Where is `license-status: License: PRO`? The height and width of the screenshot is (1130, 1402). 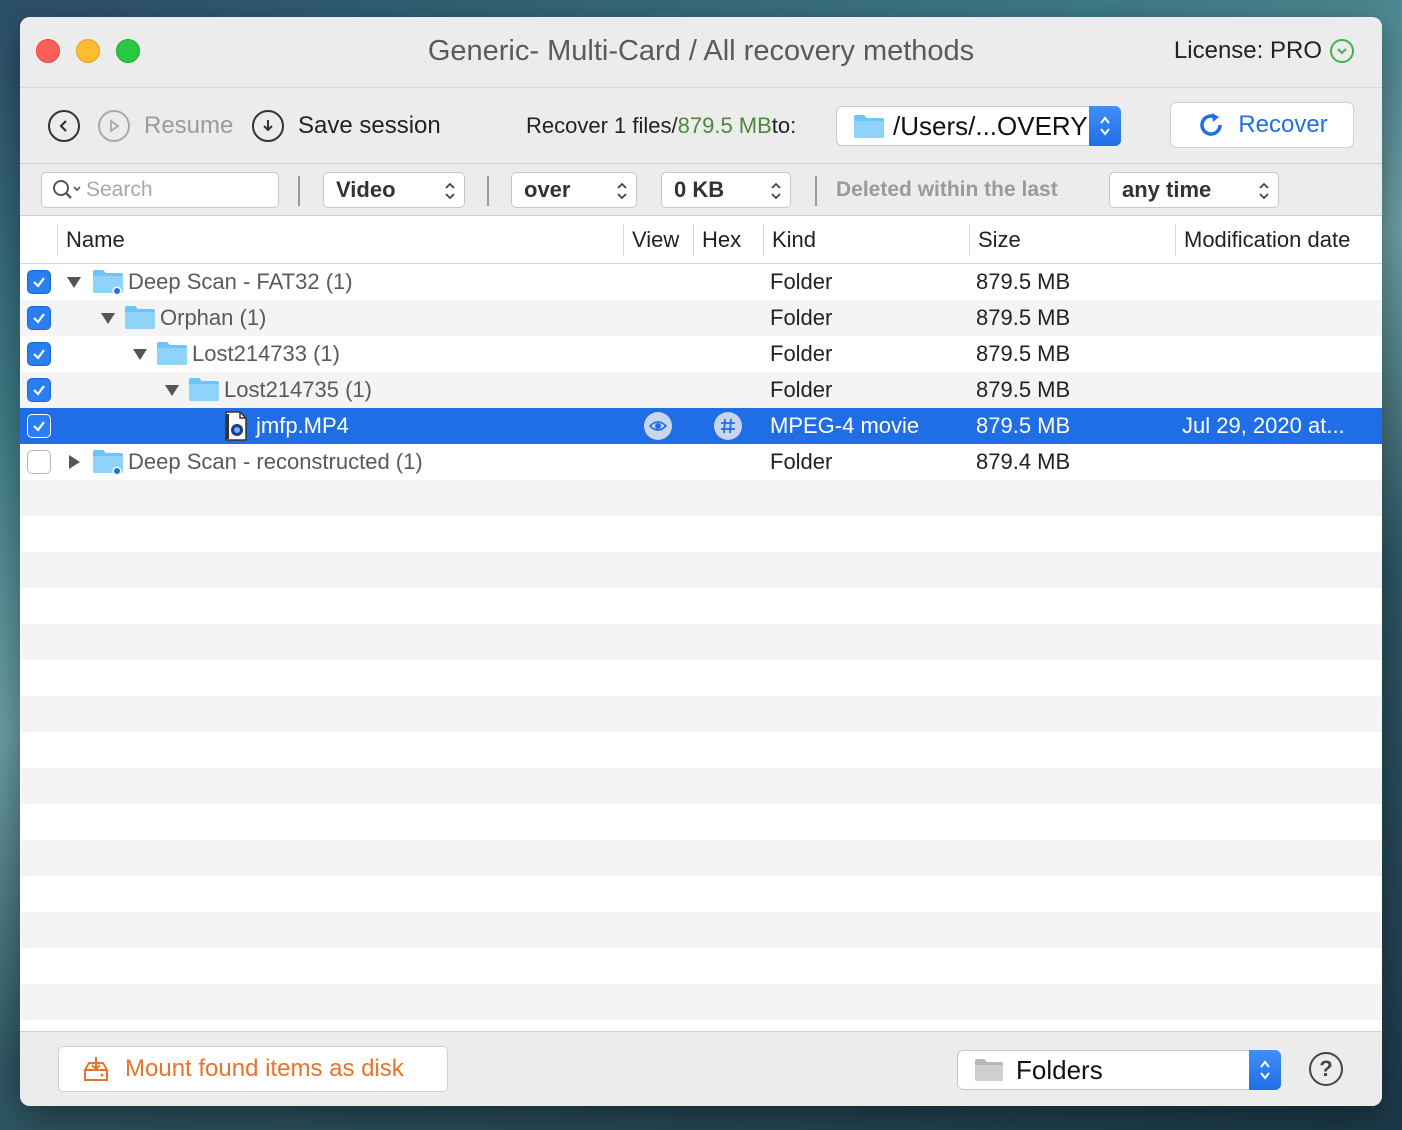 license-status: License: PRO is located at coordinates (1264, 51).